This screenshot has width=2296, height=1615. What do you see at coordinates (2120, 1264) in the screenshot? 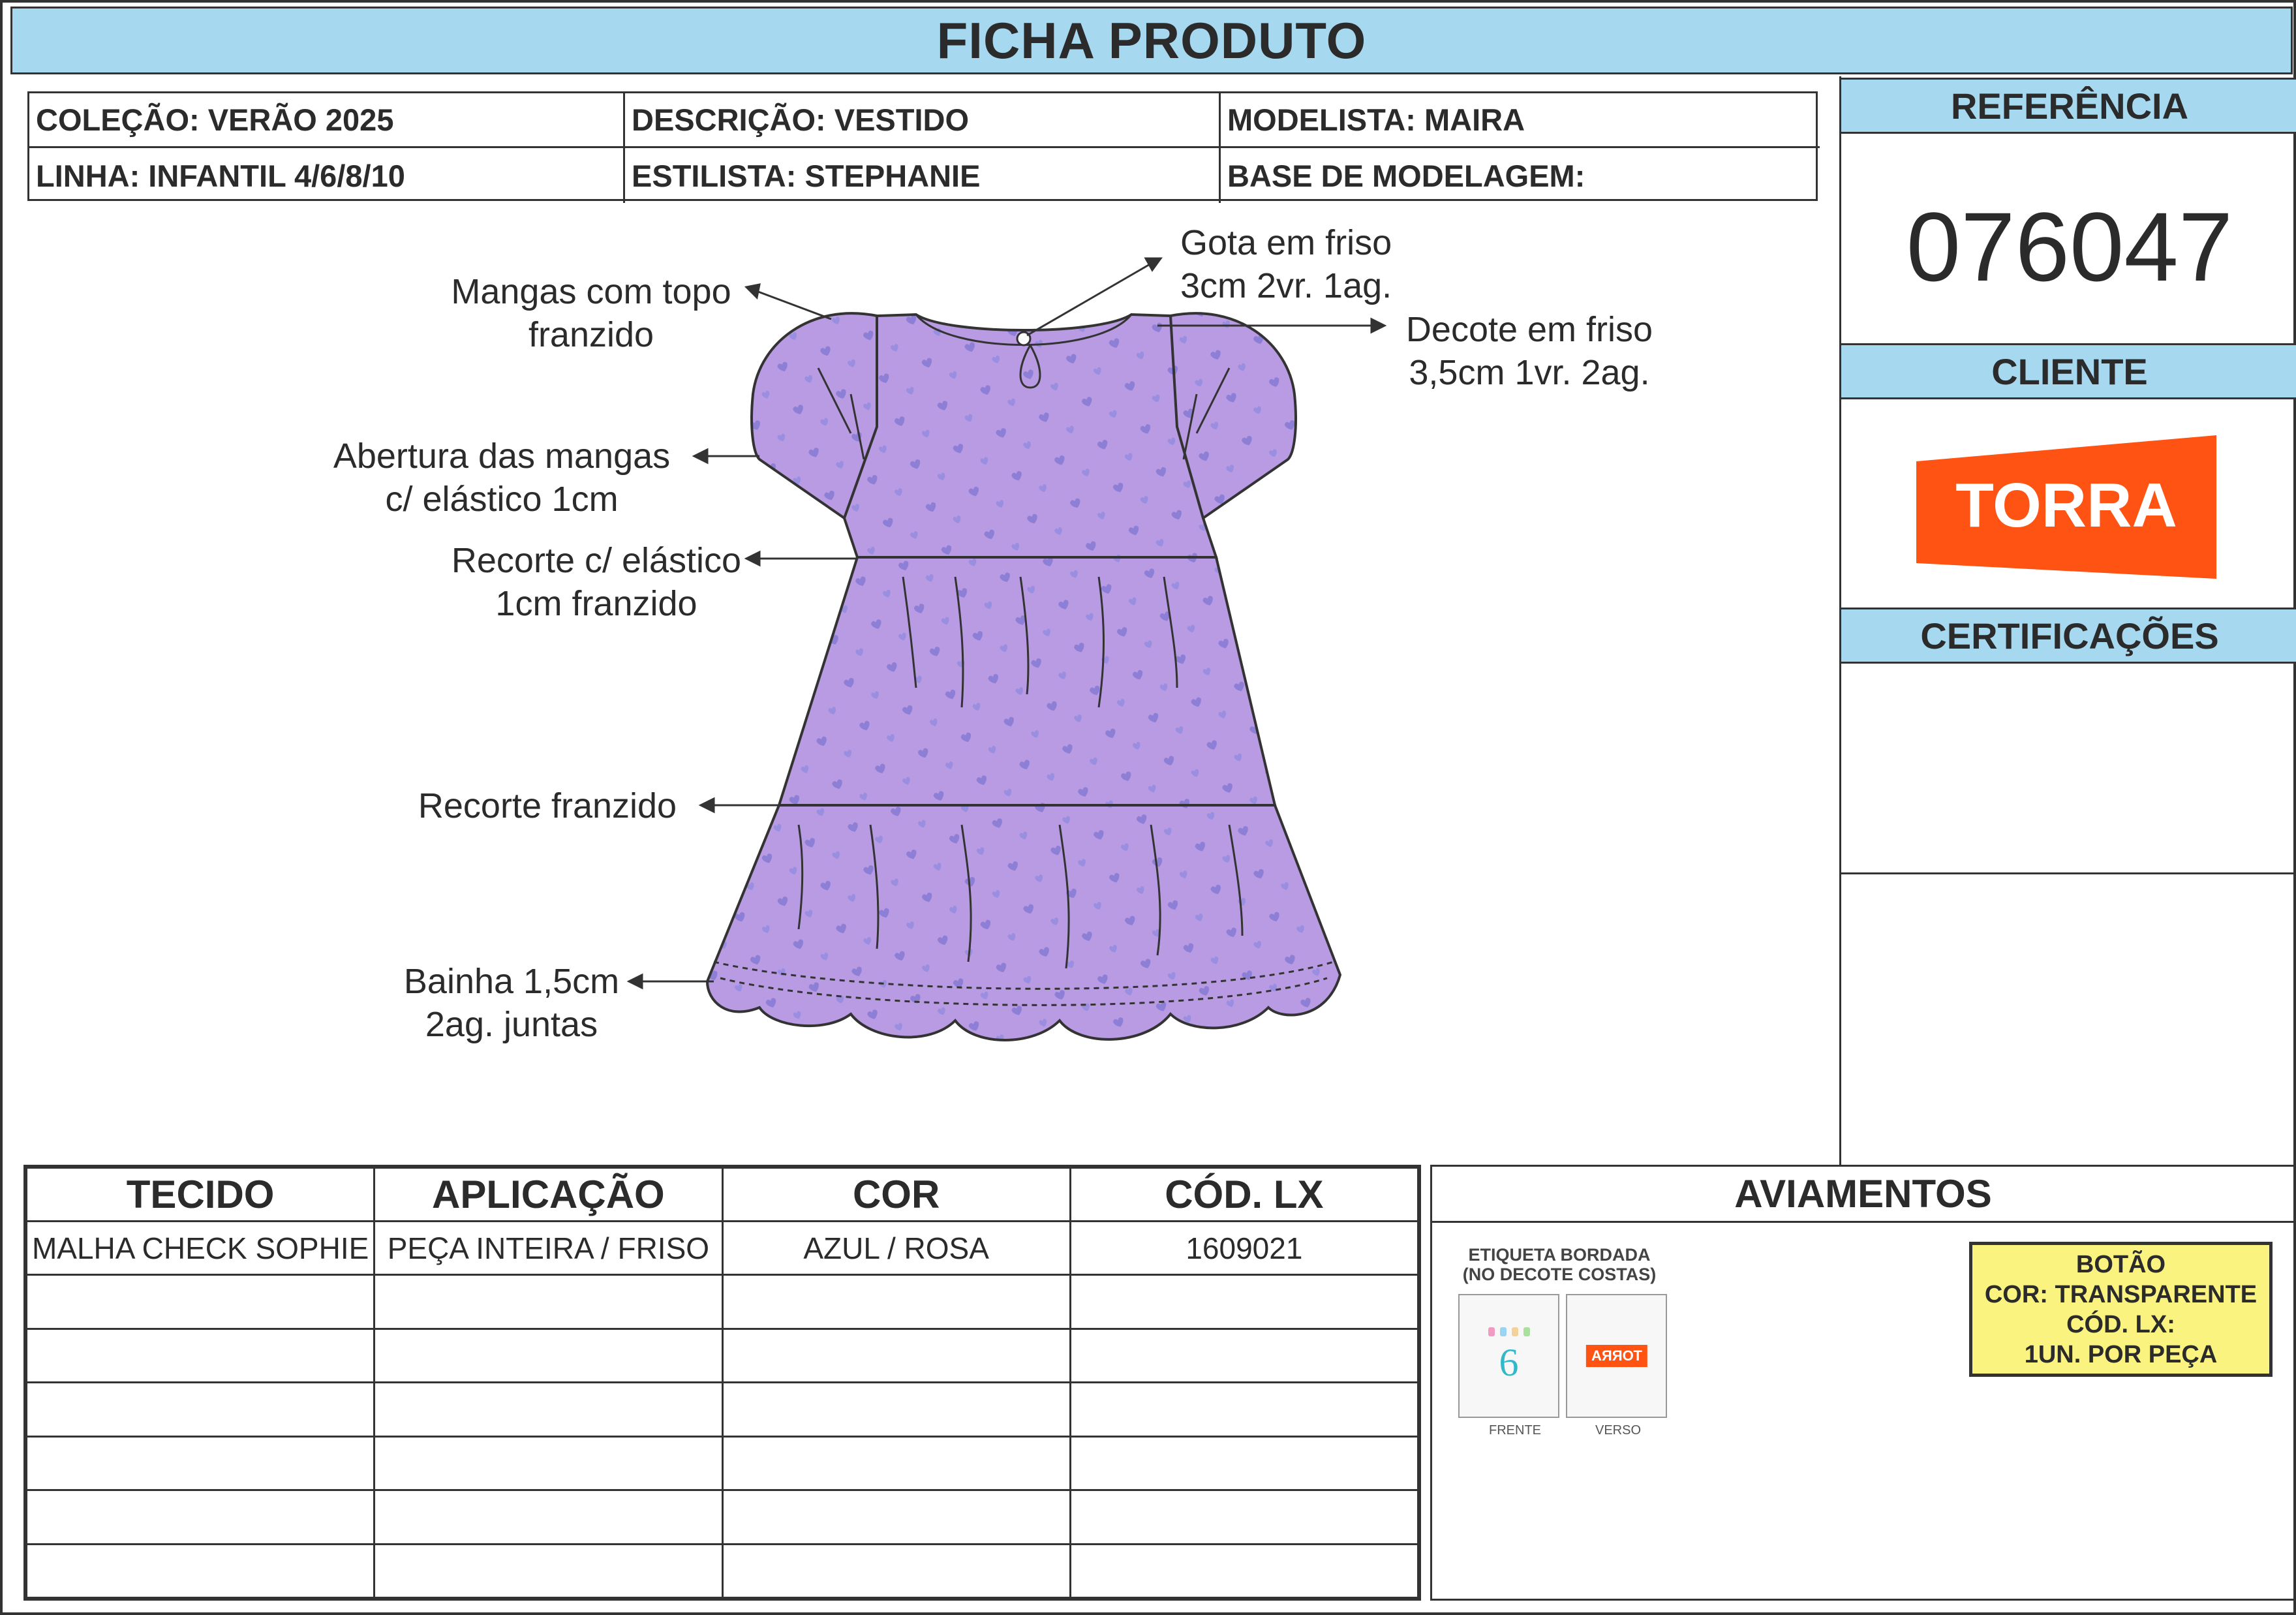
I see `botao-line1: BOTÃO` at bounding box center [2120, 1264].